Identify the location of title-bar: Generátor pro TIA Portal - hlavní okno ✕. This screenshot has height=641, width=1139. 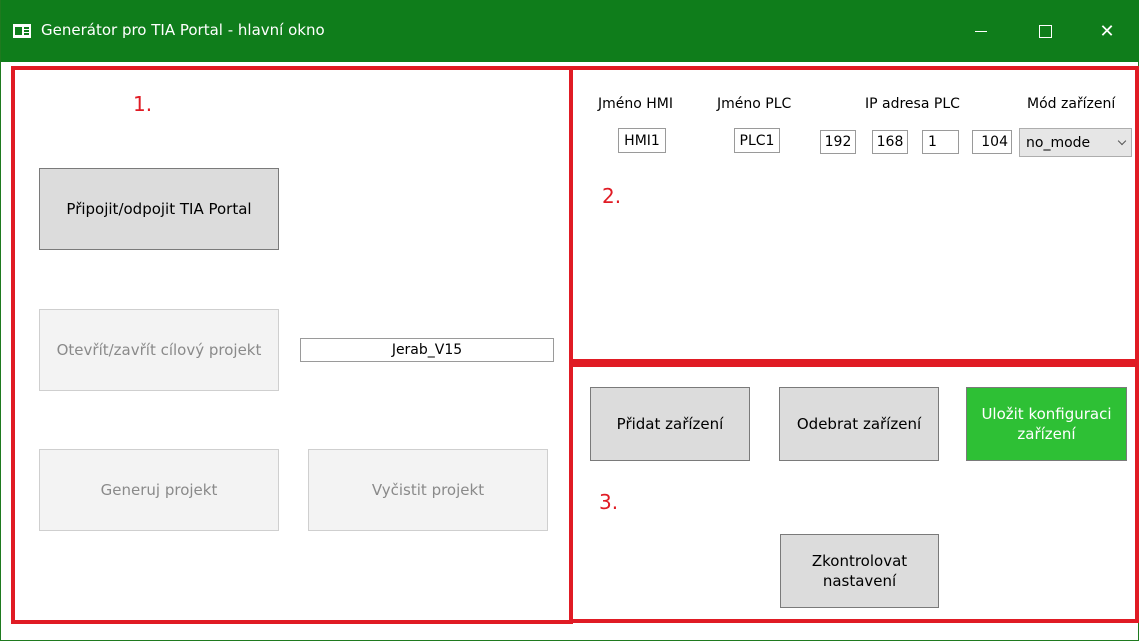
(570, 31).